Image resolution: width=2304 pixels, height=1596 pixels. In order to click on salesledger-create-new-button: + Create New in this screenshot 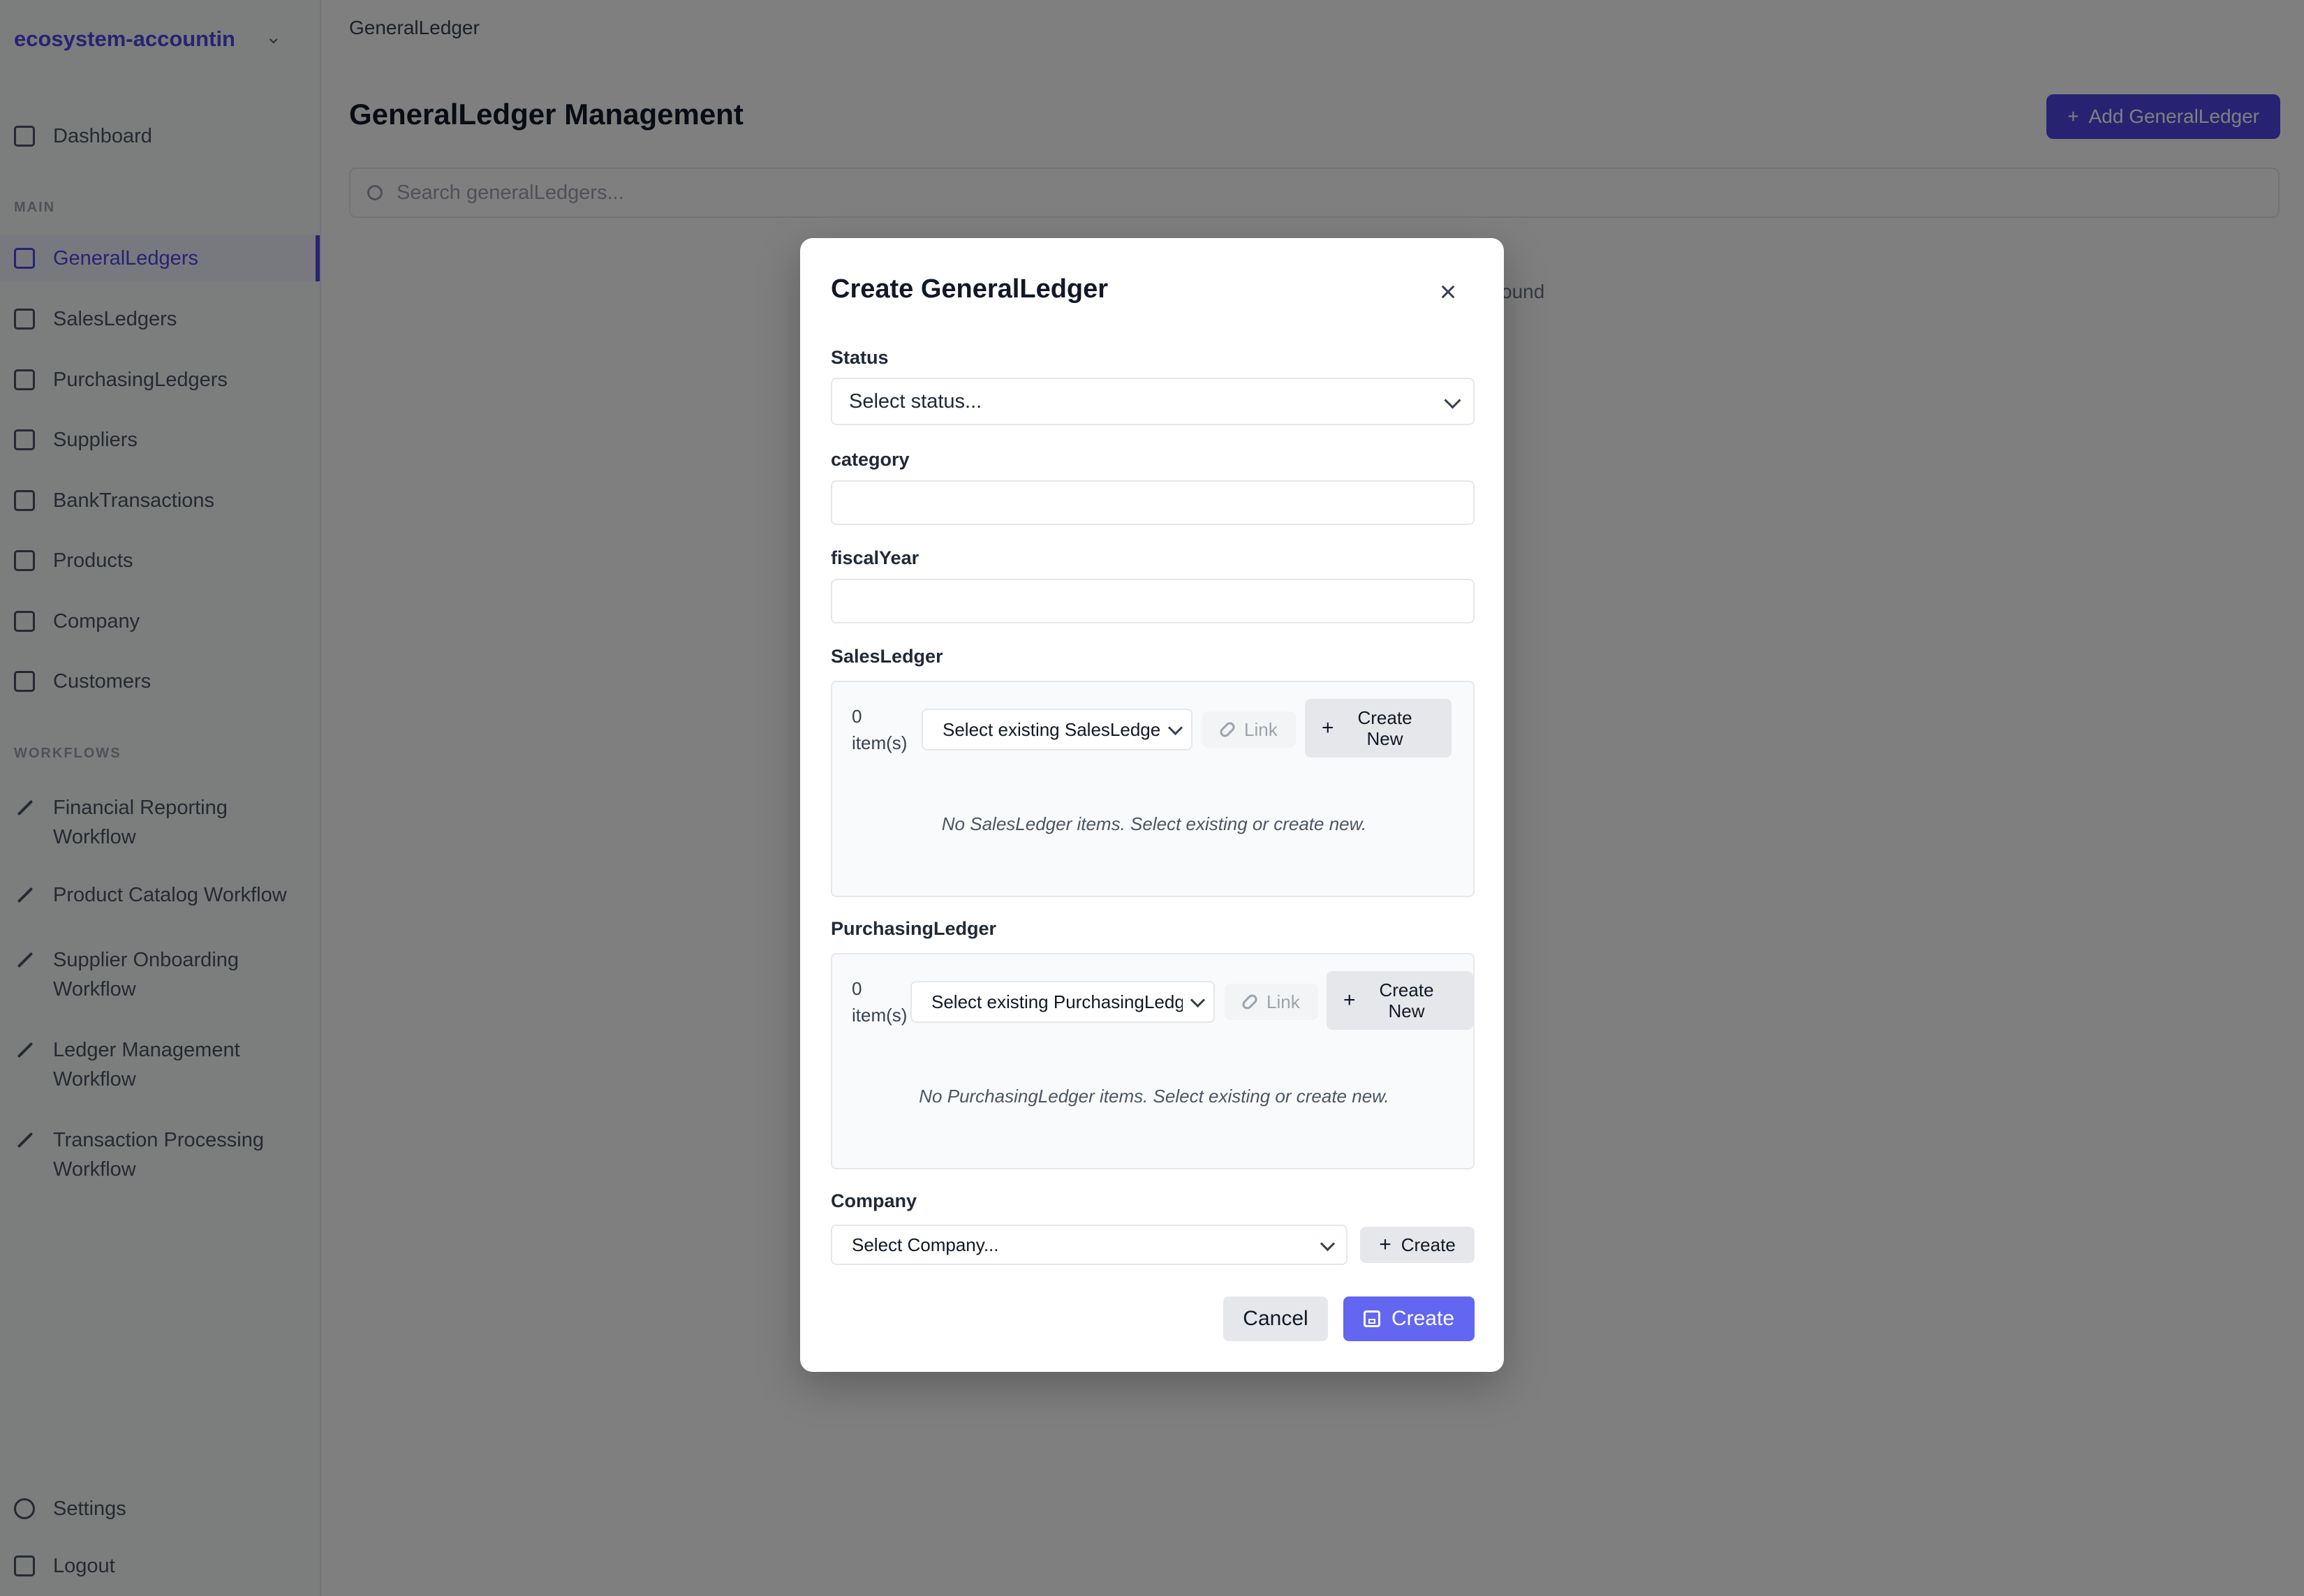, I will do `click(1378, 728)`.